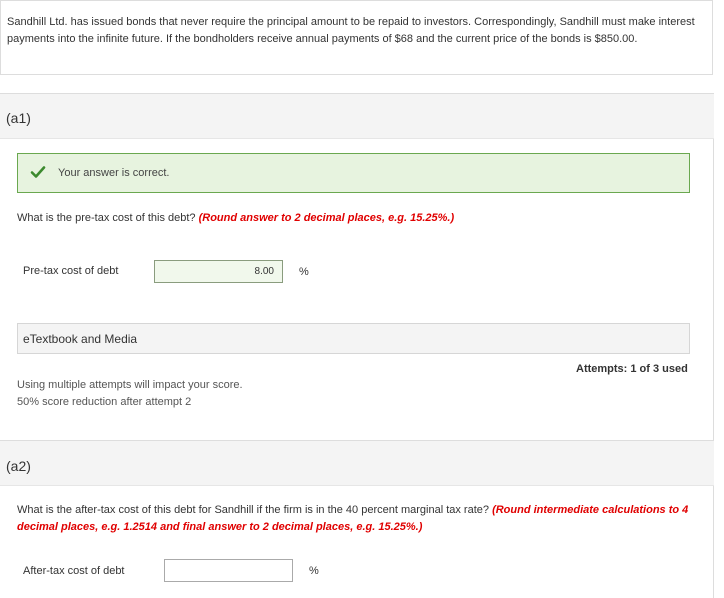  I want to click on feedback-message: Your answer is correct., so click(114, 173).